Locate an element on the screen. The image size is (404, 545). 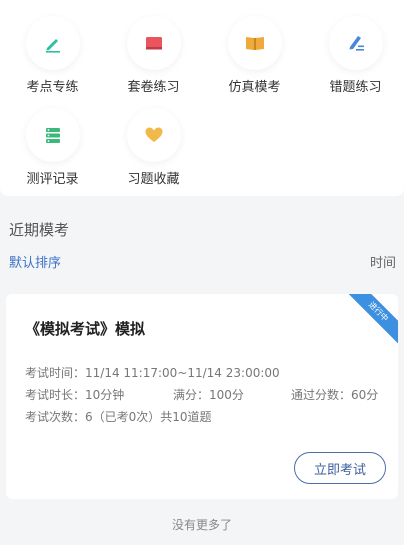
menu-item-favorites: 习题收藏 is located at coordinates (153, 140).